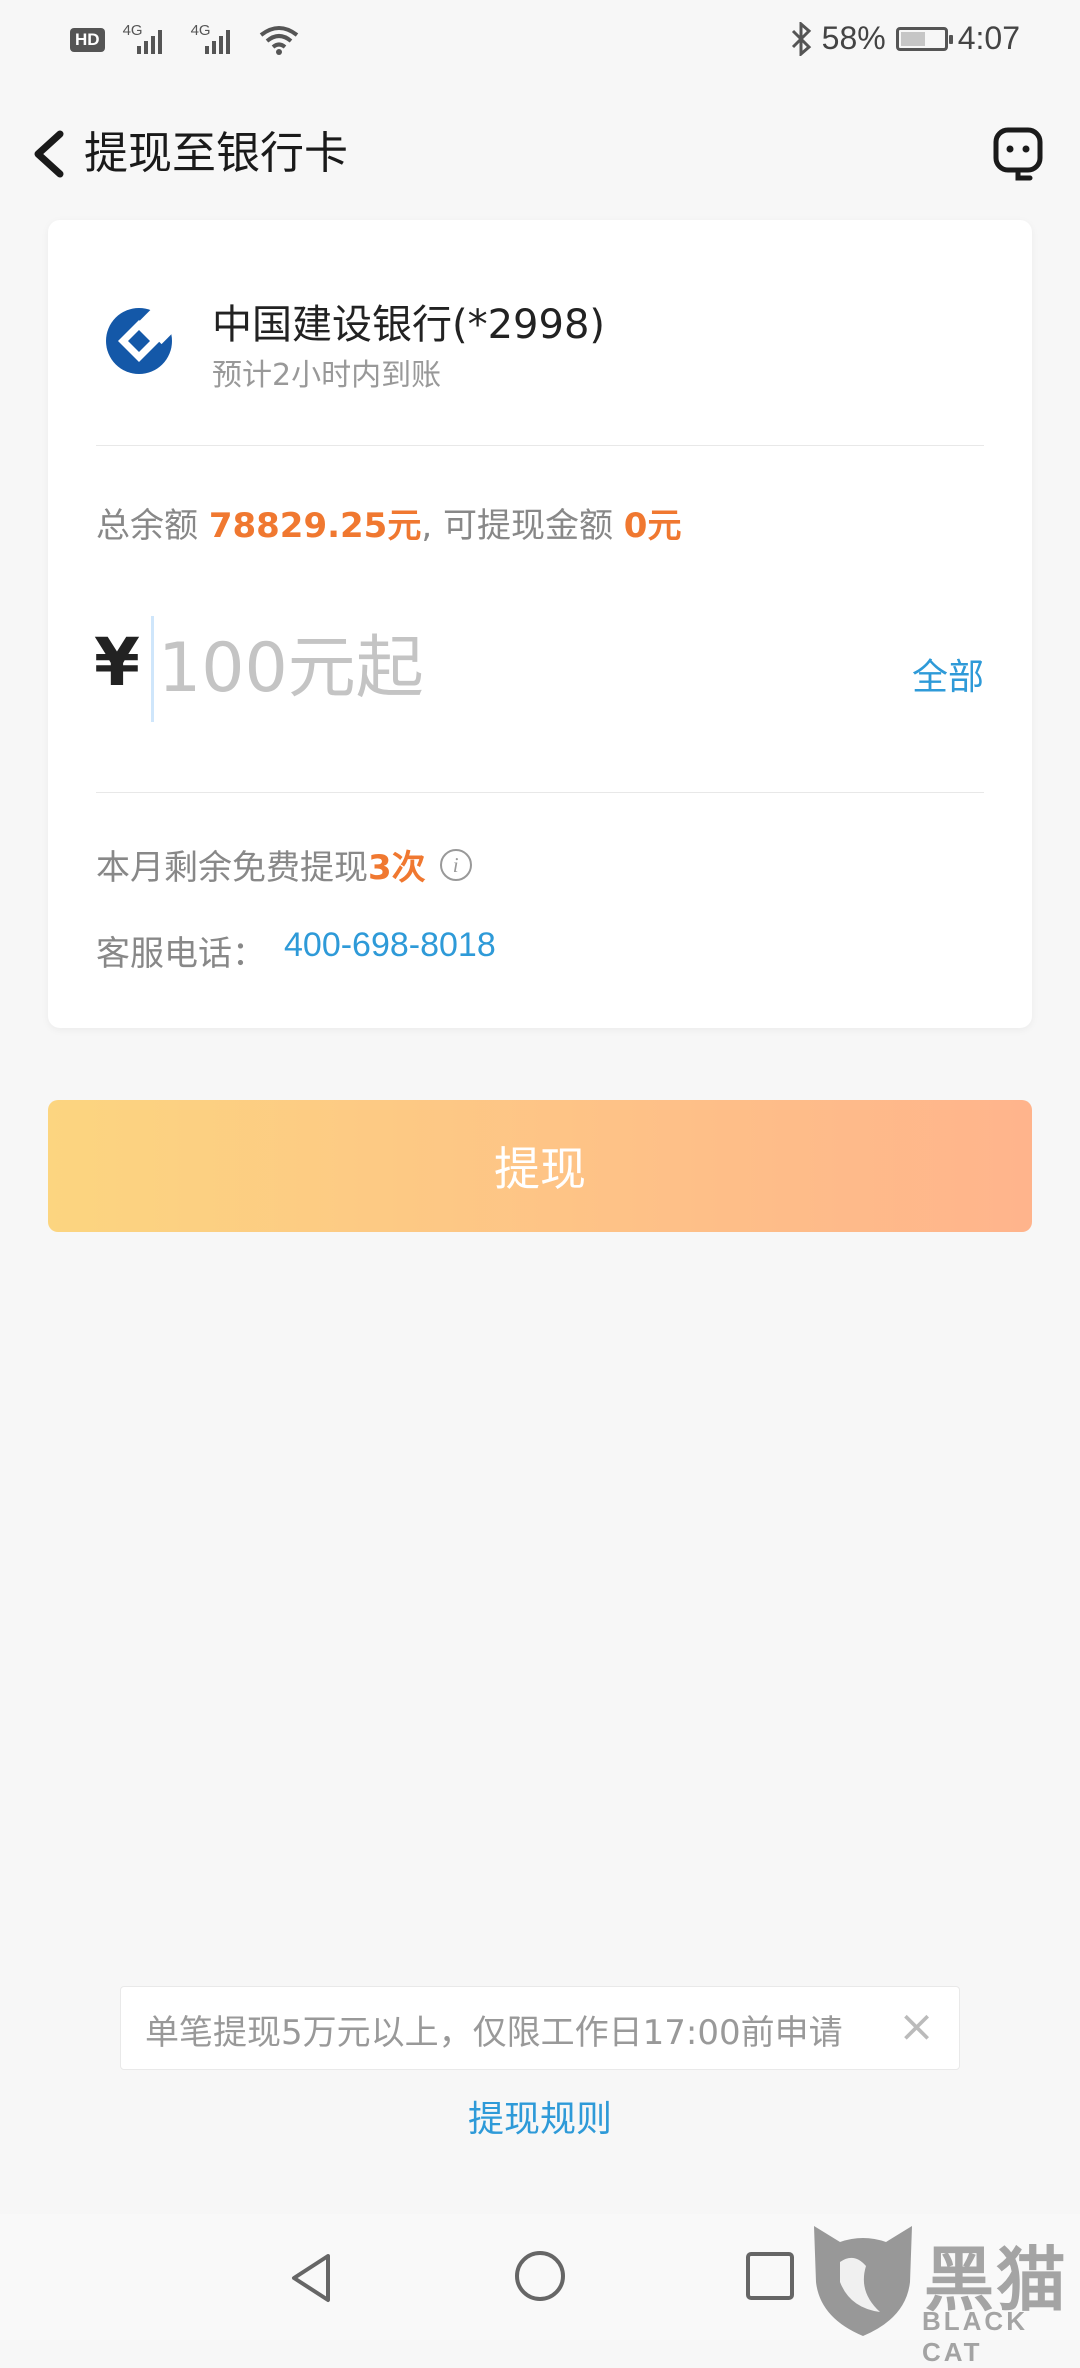  What do you see at coordinates (181, 954) in the screenshot?
I see `service-phone-label: 客服电话：` at bounding box center [181, 954].